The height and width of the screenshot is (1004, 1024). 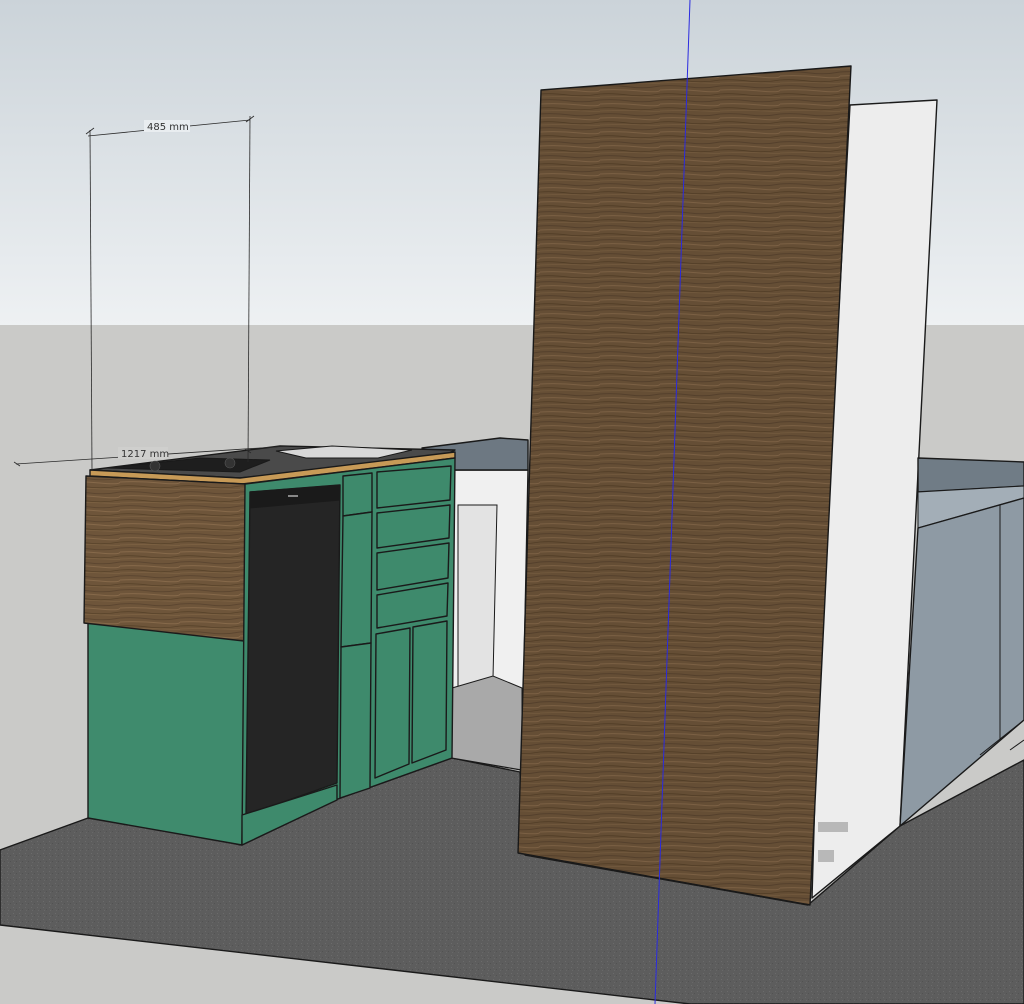 What do you see at coordinates (356, 579) in the screenshot?
I see `narrow-drawer-middle` at bounding box center [356, 579].